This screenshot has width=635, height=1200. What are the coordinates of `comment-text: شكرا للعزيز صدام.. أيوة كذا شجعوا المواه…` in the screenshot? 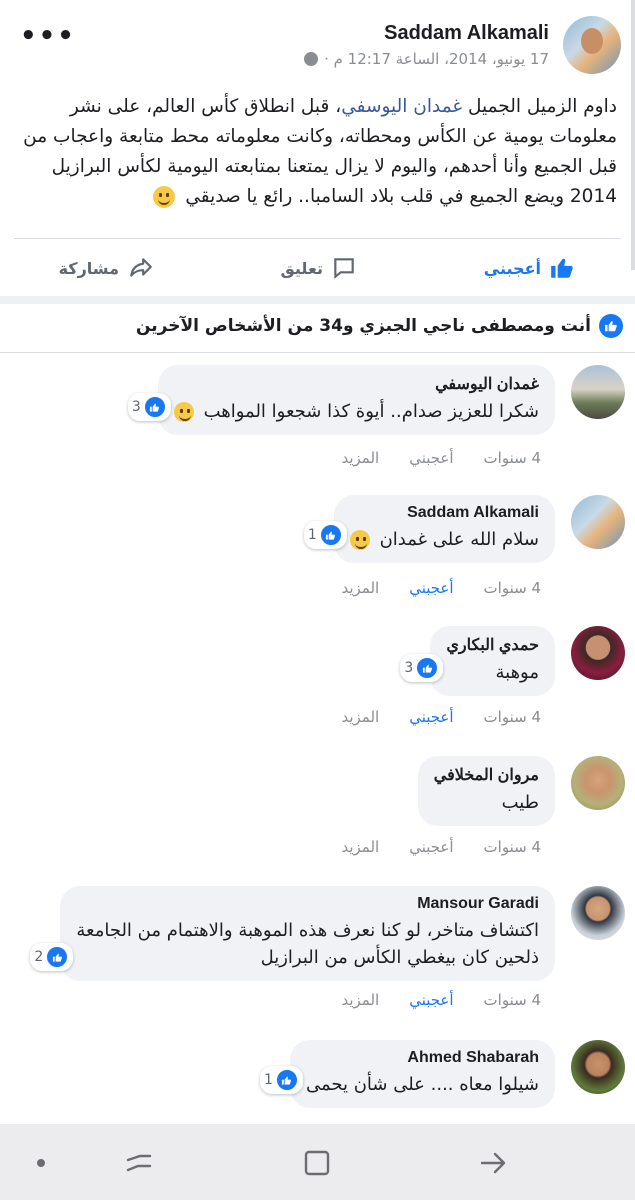 It's located at (356, 411).